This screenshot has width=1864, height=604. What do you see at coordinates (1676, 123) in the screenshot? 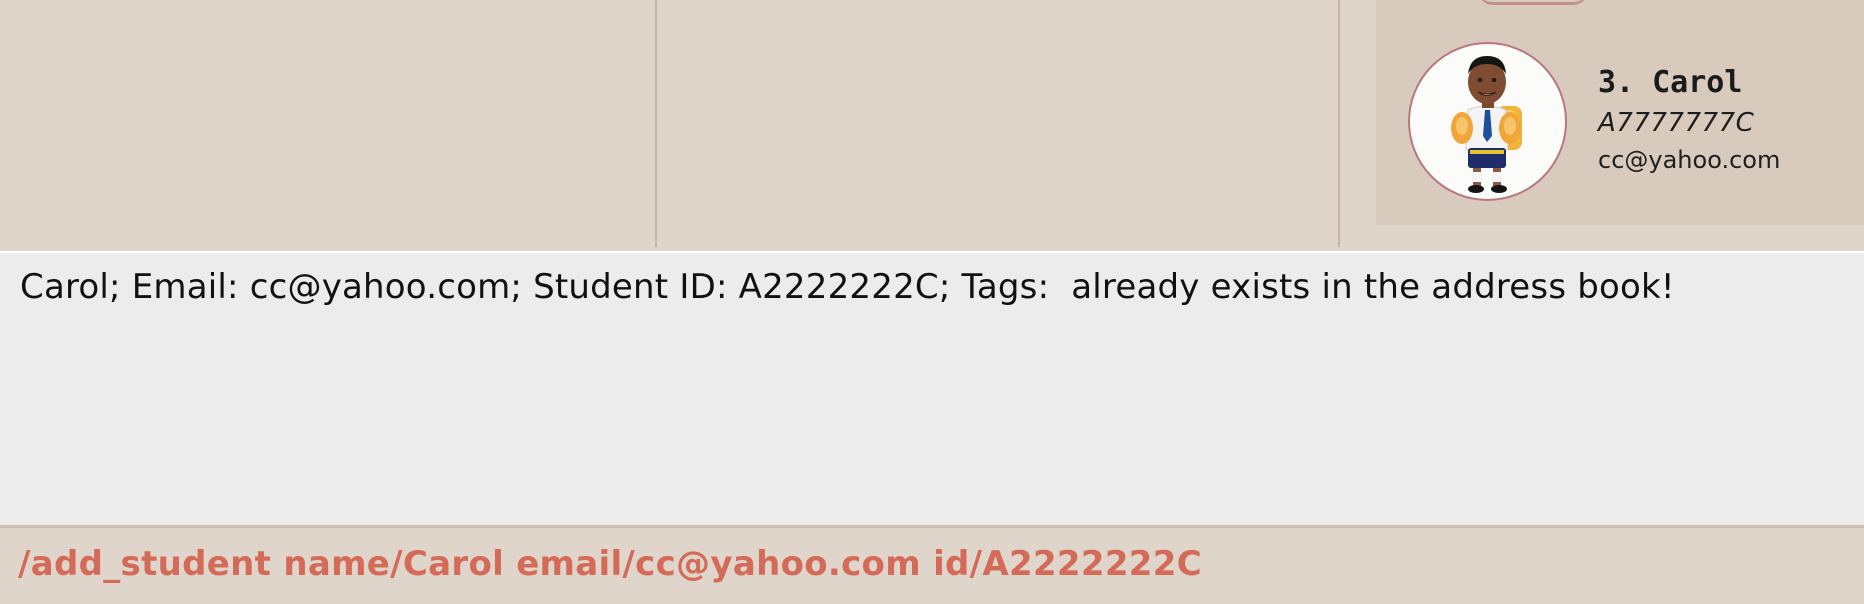
I see `student-id: A7777777C` at bounding box center [1676, 123].